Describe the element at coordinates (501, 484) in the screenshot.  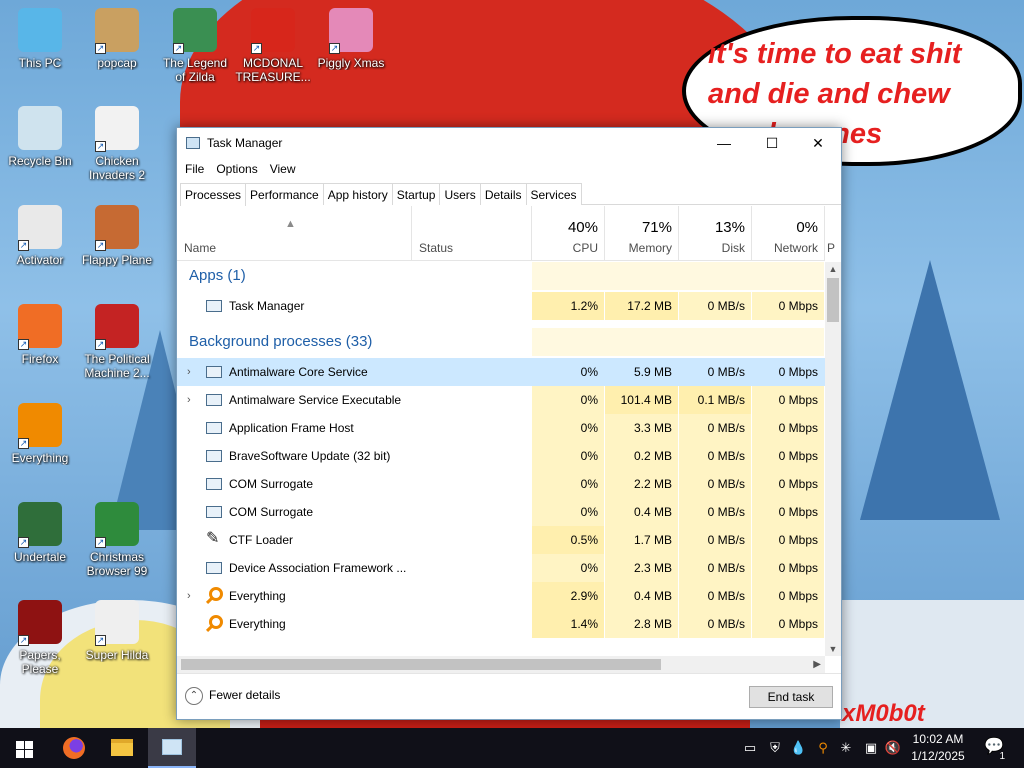
I see `process-row: COM Surrogate 0% 2.2 MB 0 MB/s 0 Mbps` at that location.